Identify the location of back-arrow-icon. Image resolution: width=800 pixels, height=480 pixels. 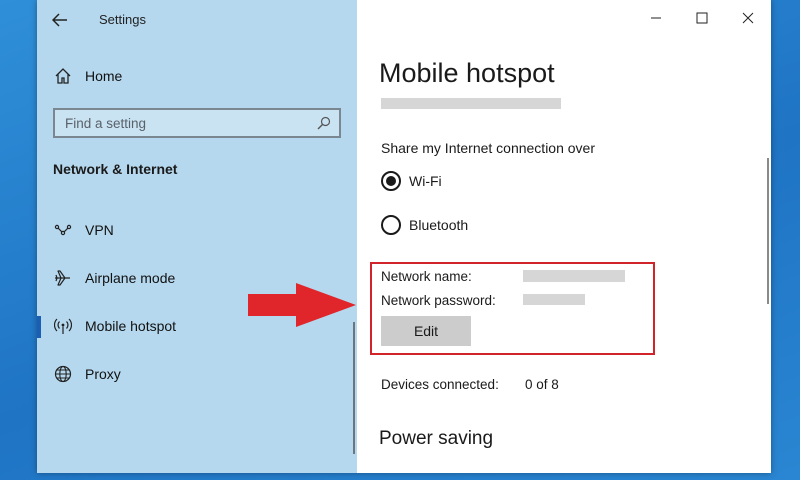
(59, 20).